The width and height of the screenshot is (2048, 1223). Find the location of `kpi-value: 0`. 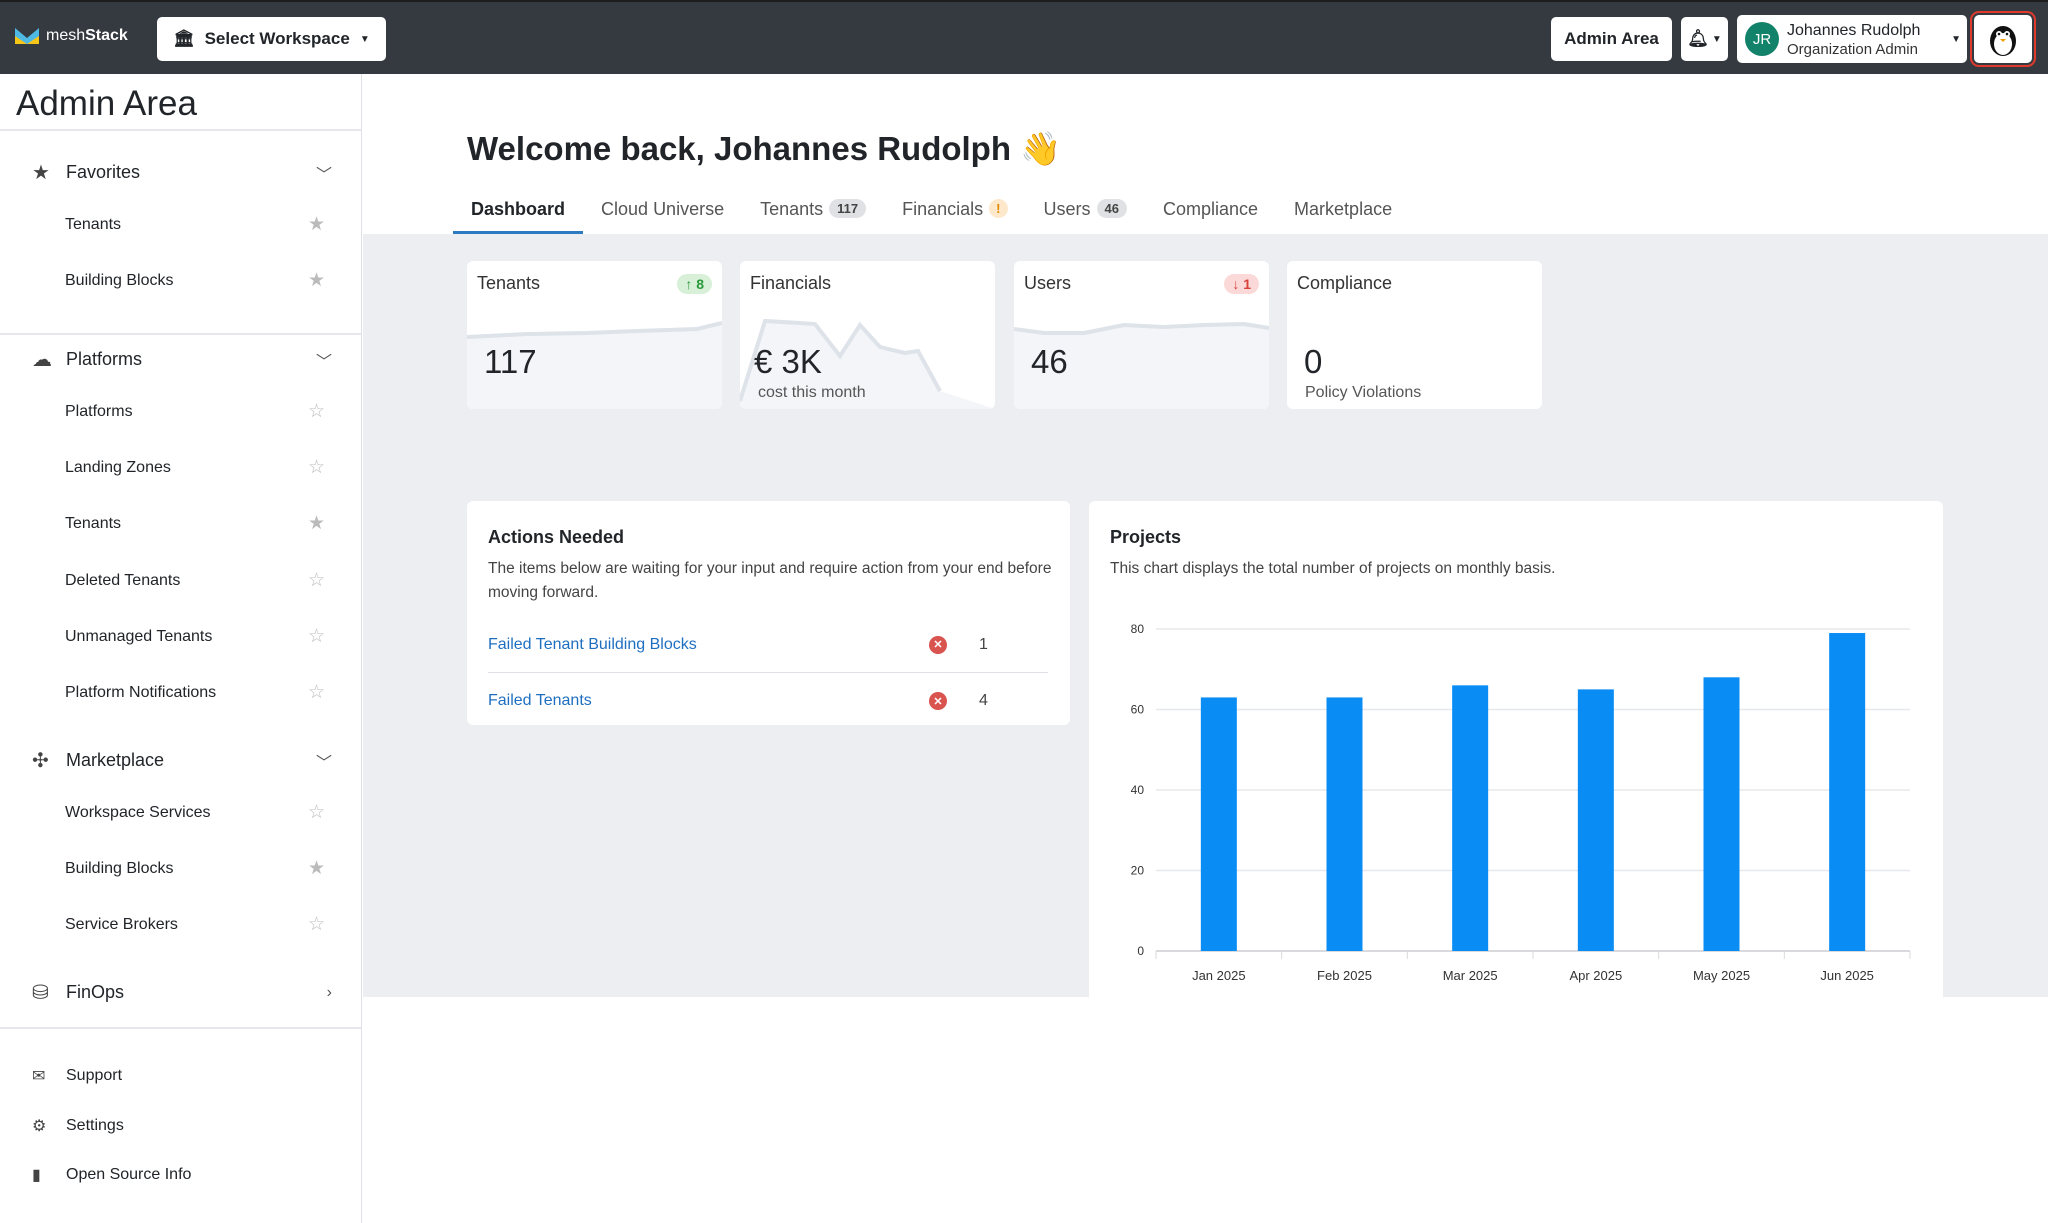

kpi-value: 0 is located at coordinates (1313, 361).